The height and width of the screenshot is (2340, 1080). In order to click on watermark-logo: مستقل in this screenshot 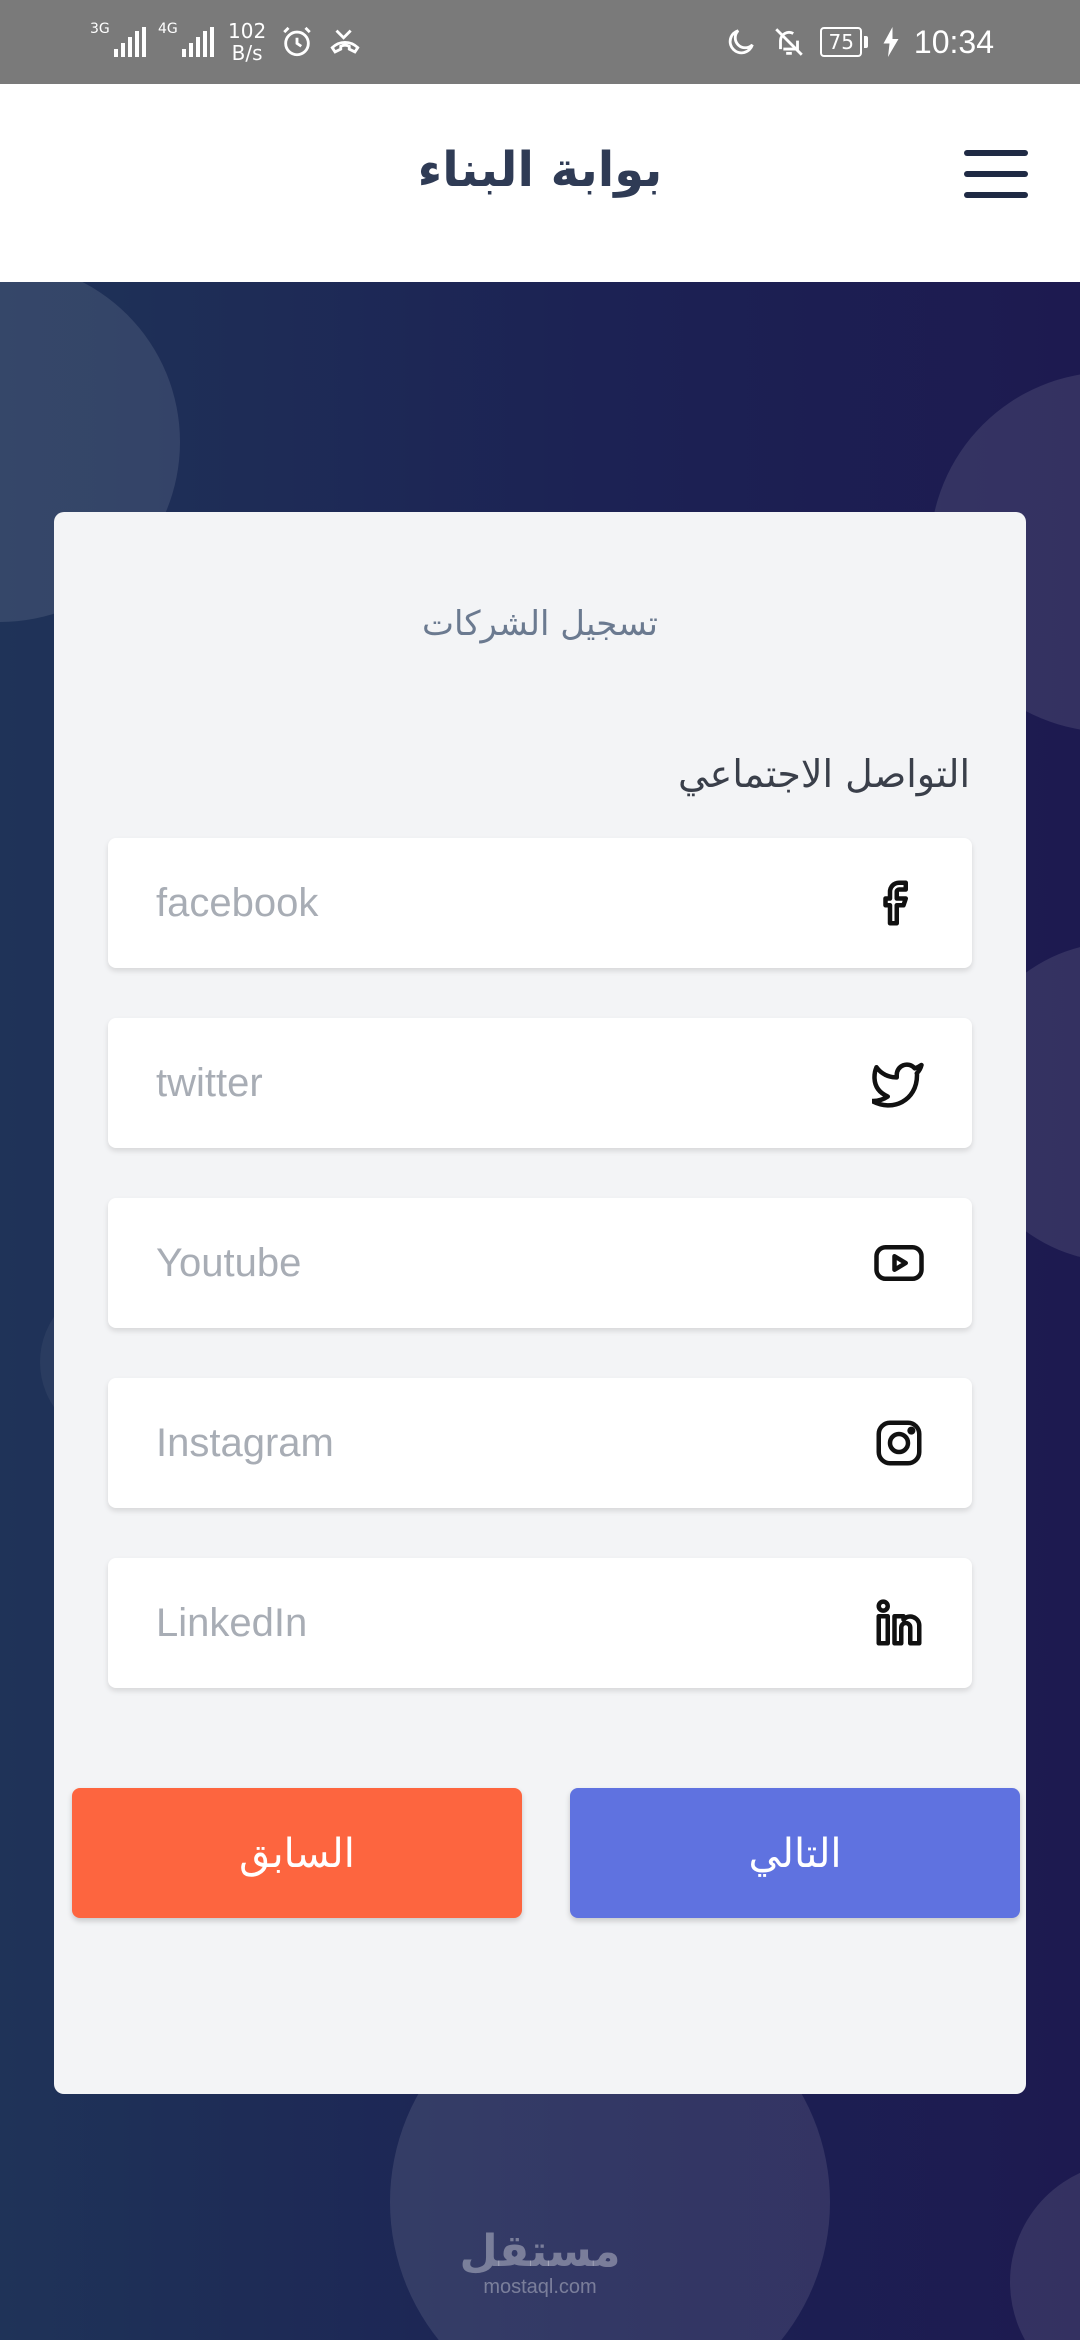, I will do `click(540, 2251)`.